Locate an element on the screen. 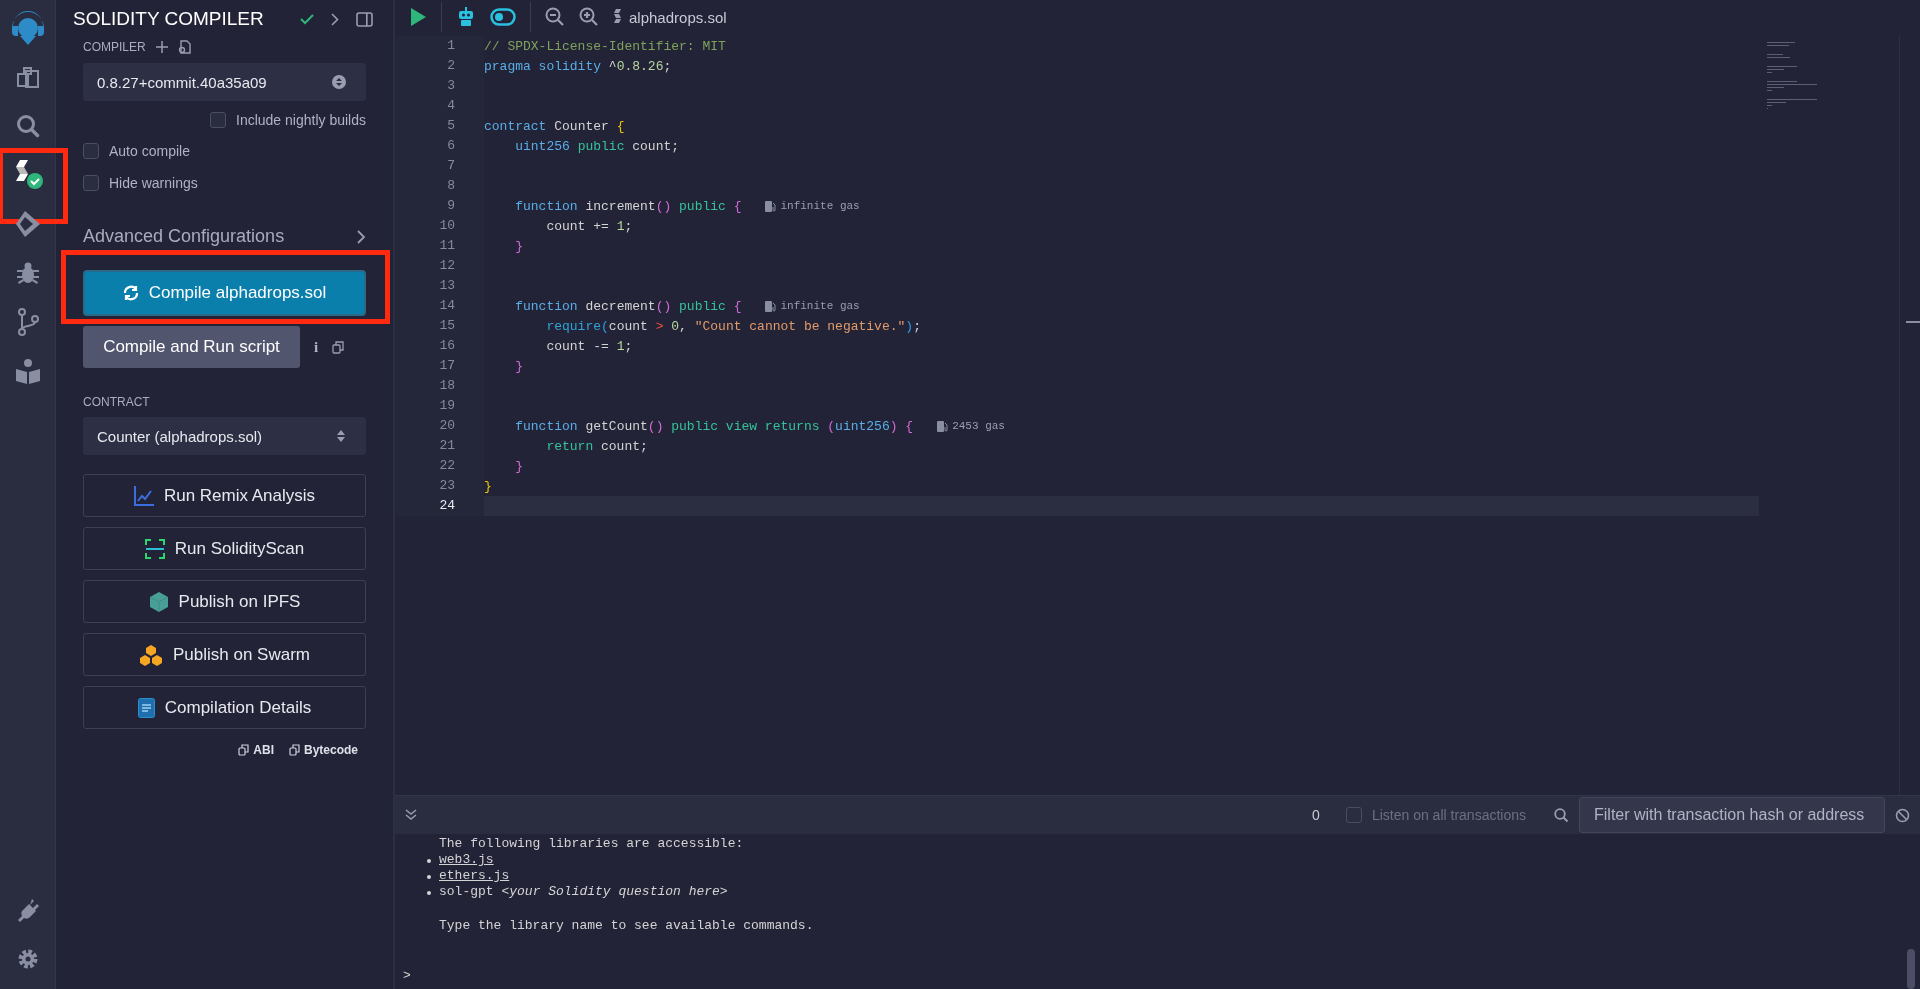 The height and width of the screenshot is (989, 1920). scan-icon is located at coordinates (154, 548).